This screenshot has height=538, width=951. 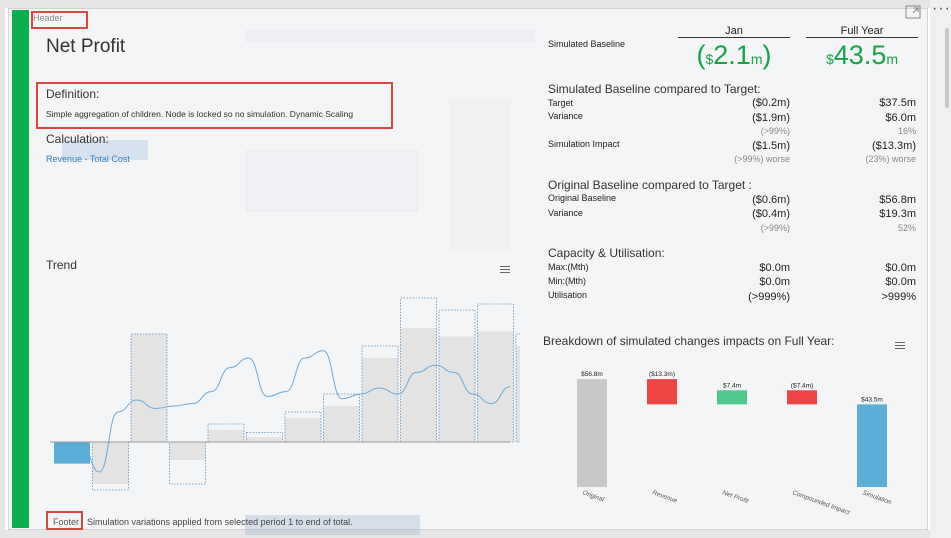 What do you see at coordinates (893, 146) in the screenshot?
I see `impact-fy: ($13.3m)` at bounding box center [893, 146].